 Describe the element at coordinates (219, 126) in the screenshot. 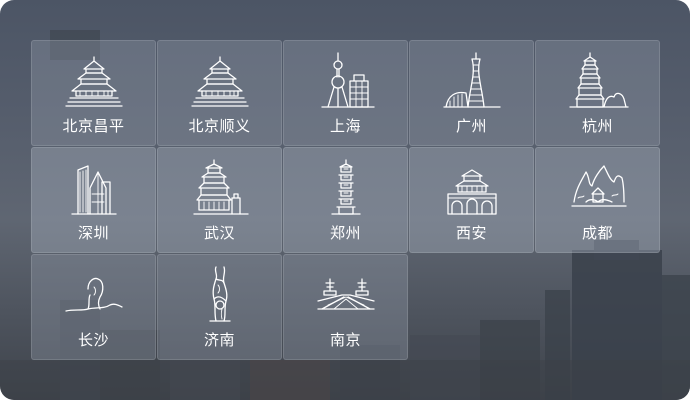

I see `city-label: 北京顺义` at that location.